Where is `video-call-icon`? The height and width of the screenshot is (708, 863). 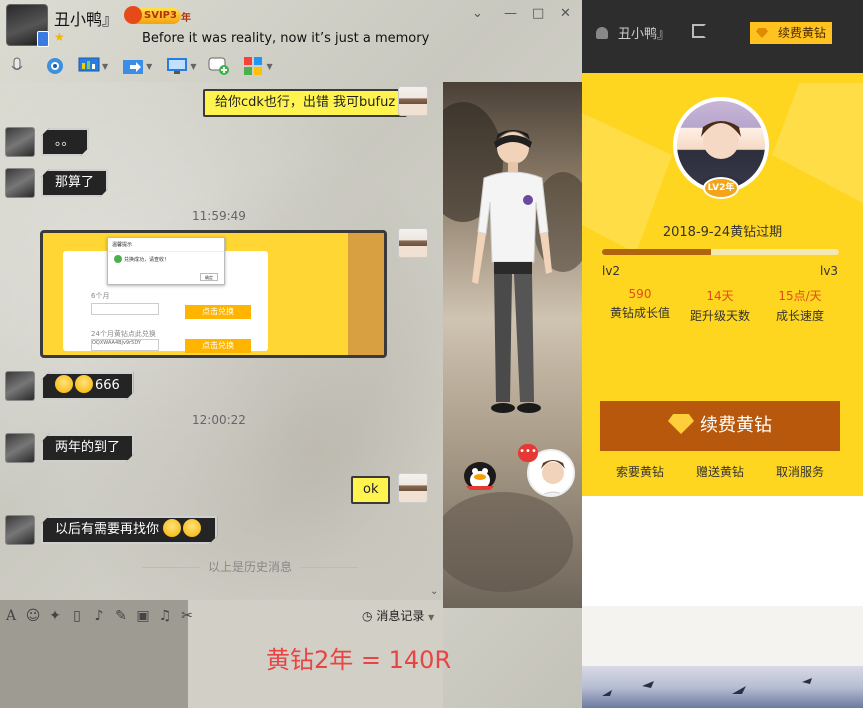 video-call-icon is located at coordinates (55, 66).